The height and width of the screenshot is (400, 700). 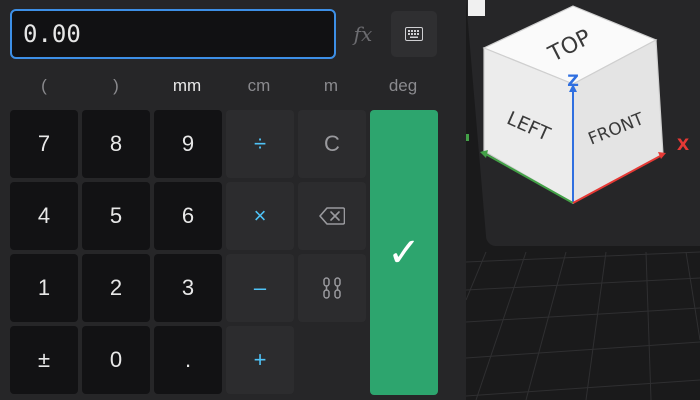 I want to click on unit-deg-button: deg, so click(x=403, y=86).